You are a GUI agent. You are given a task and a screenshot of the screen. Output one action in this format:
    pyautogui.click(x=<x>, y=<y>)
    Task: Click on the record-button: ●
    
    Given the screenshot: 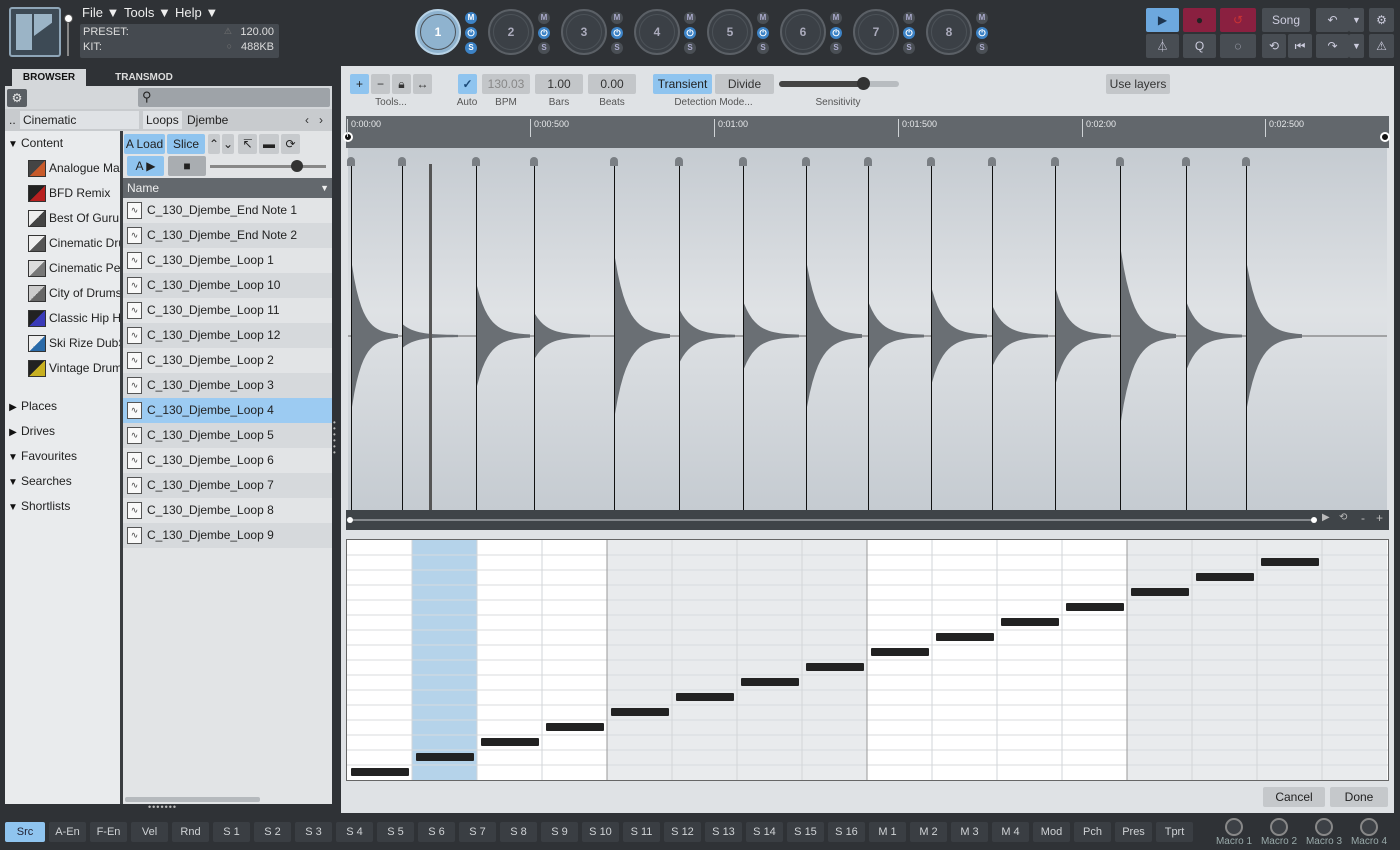 What is the action you would take?
    pyautogui.click(x=1199, y=20)
    